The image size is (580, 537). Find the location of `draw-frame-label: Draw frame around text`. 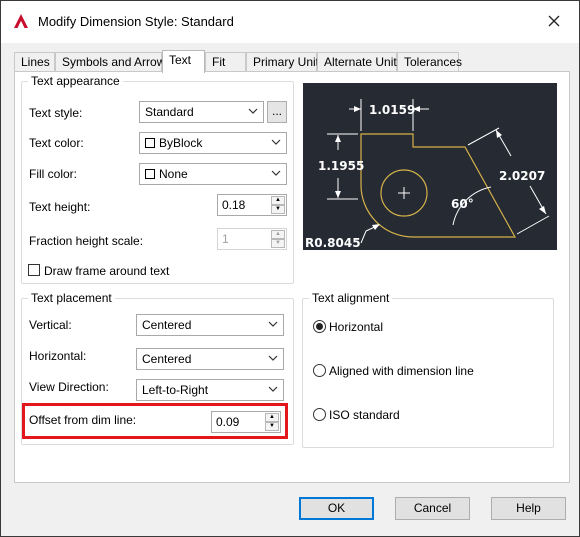

draw-frame-label: Draw frame around text is located at coordinates (107, 271).